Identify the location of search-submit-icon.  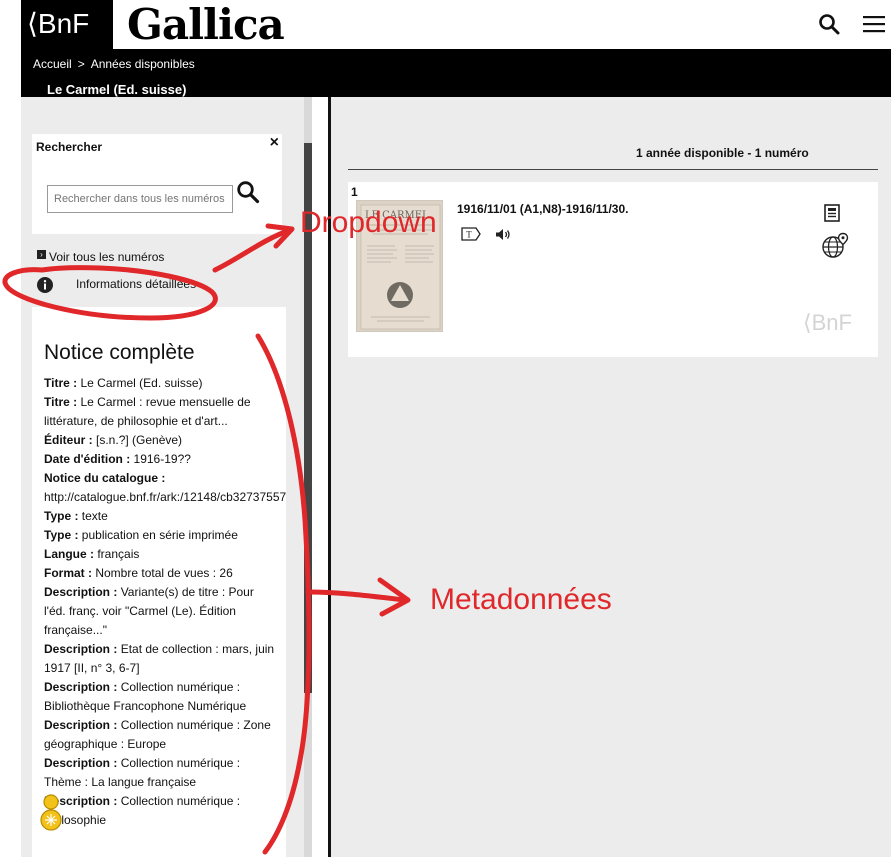
(248, 192).